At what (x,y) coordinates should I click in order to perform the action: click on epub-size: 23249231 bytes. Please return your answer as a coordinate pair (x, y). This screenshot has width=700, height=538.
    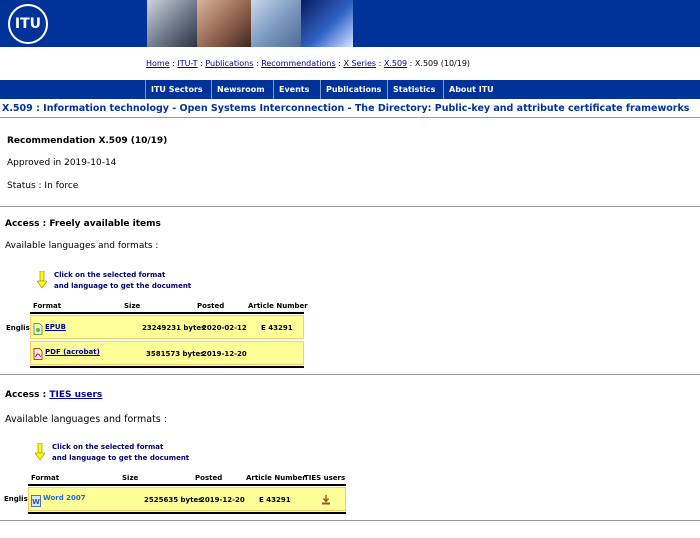
    Looking at the image, I should click on (174, 328).